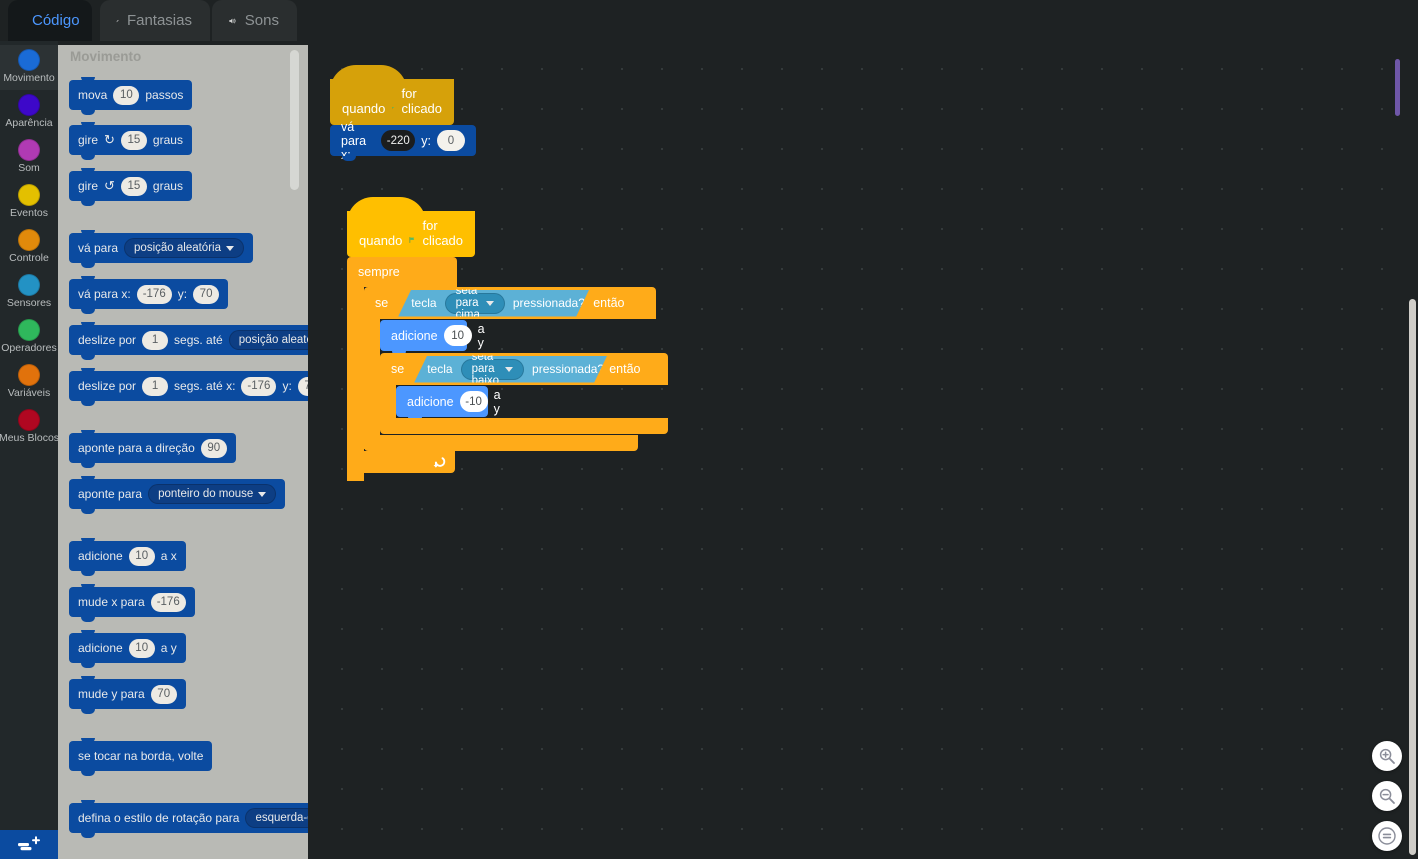  Describe the element at coordinates (152, 449) in the screenshot. I see `palette-block-aponte-direcao: aponte para a direção 90` at that location.